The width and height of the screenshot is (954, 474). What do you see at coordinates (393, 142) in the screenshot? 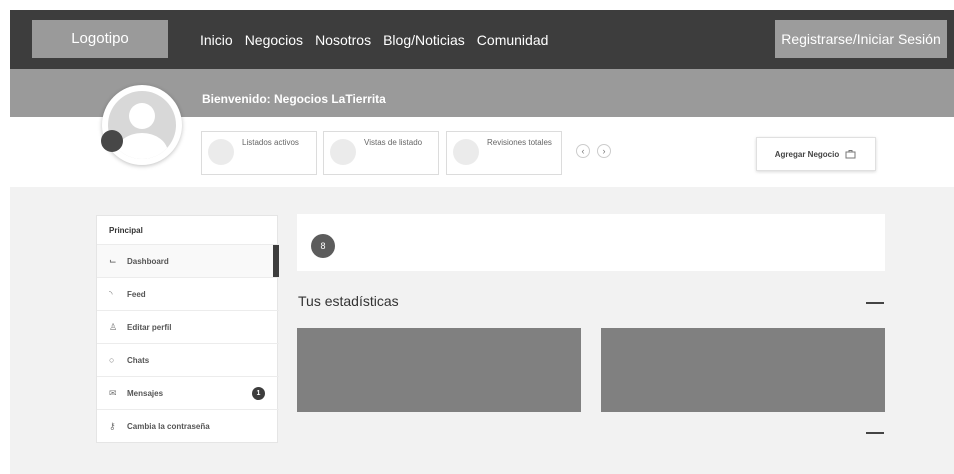
I see `stat-label: Vistas de listado` at bounding box center [393, 142].